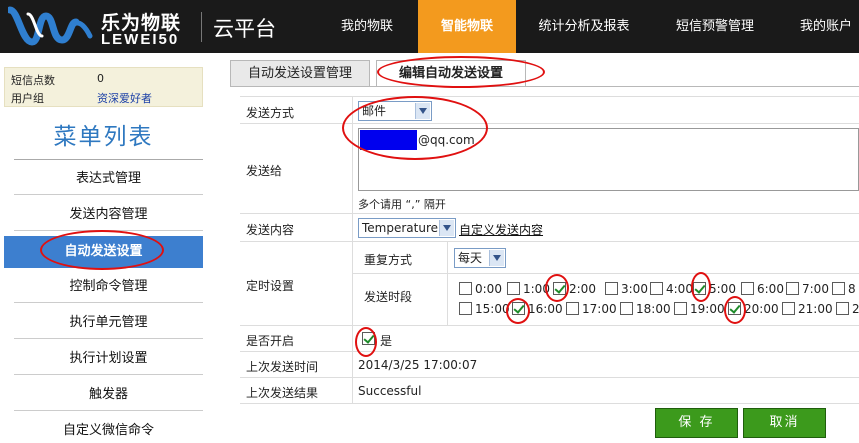 The image size is (859, 443). Describe the element at coordinates (815, 289) in the screenshot. I see `time-0700-label: 7:00` at that location.